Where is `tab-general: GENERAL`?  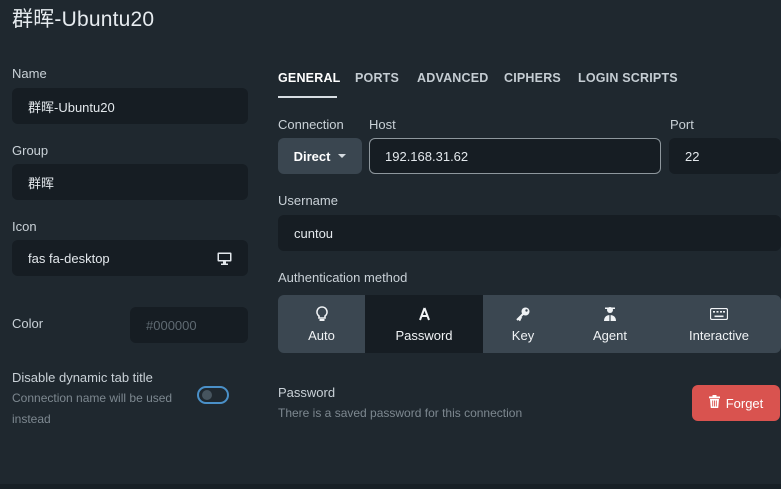 tab-general: GENERAL is located at coordinates (309, 78).